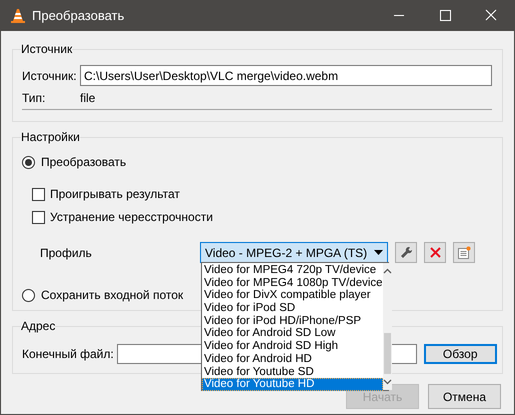 The image size is (515, 415). What do you see at coordinates (83, 162) in the screenshot?
I see `radio-label: Преобразовать` at bounding box center [83, 162].